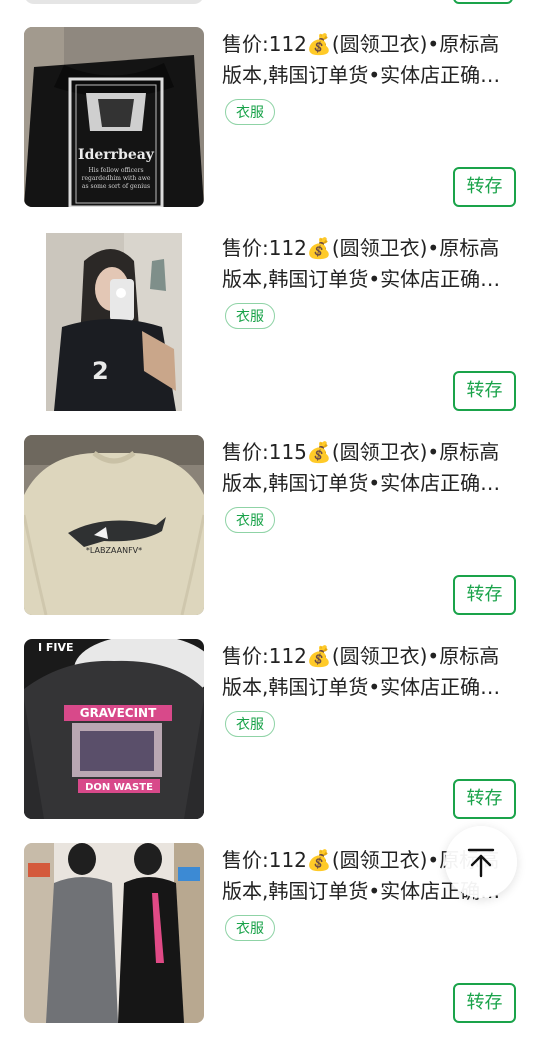  What do you see at coordinates (114, 321) in the screenshot?
I see `product-thumbnail: 2` at bounding box center [114, 321].